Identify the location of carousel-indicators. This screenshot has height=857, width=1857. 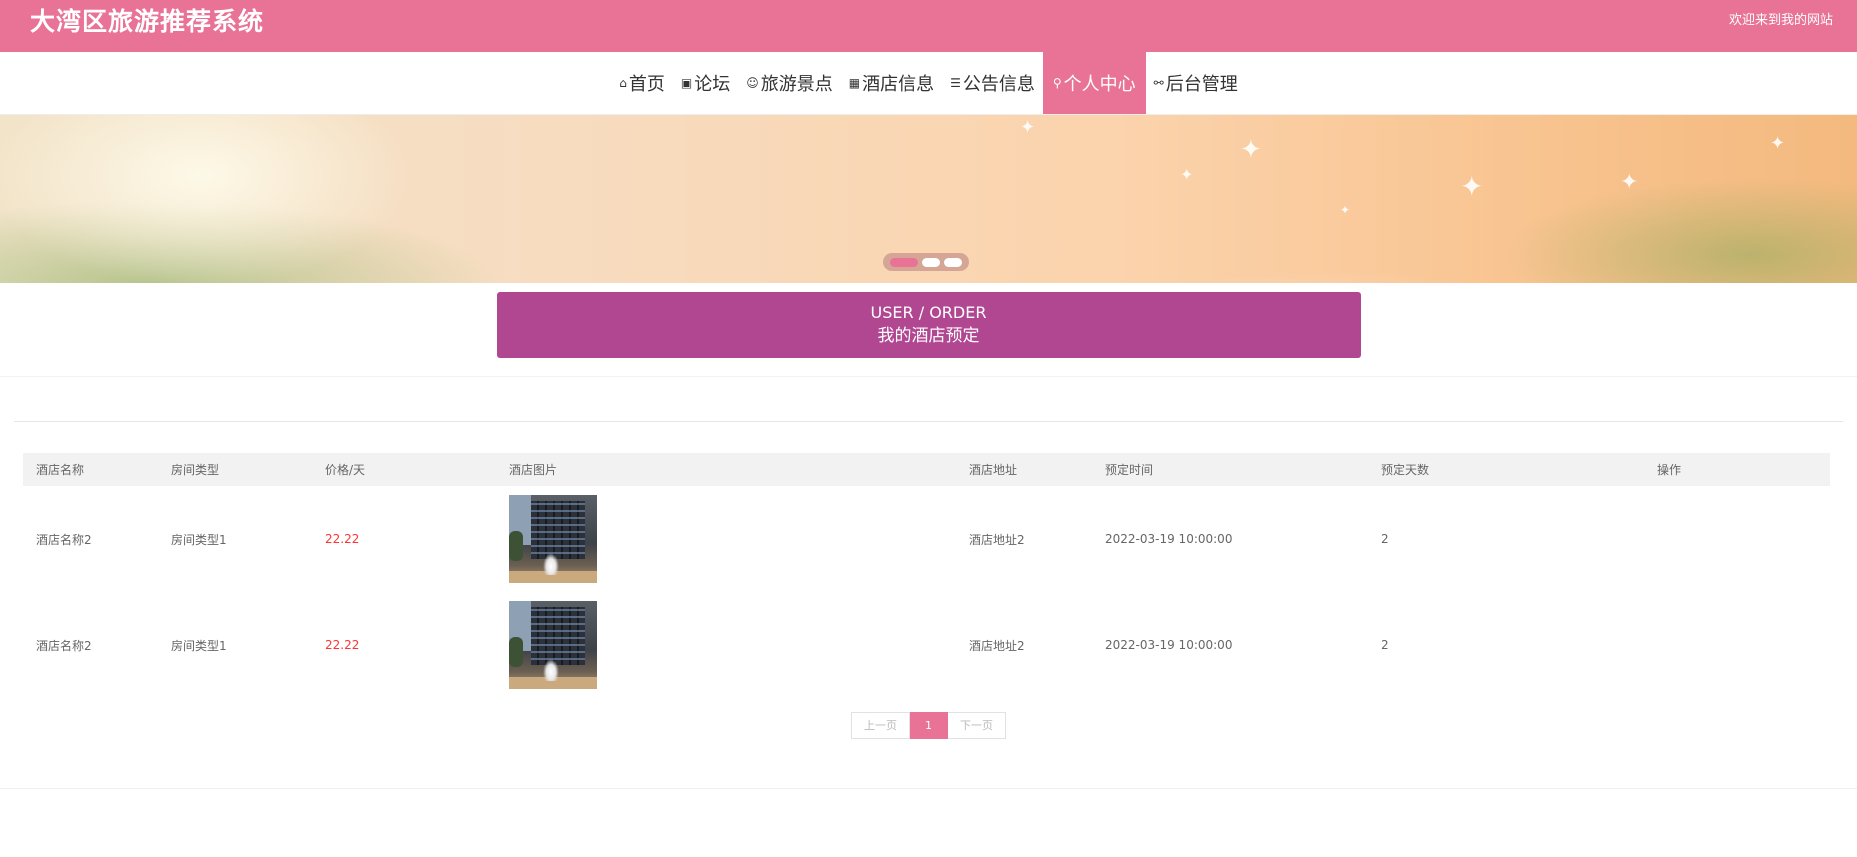
(926, 262).